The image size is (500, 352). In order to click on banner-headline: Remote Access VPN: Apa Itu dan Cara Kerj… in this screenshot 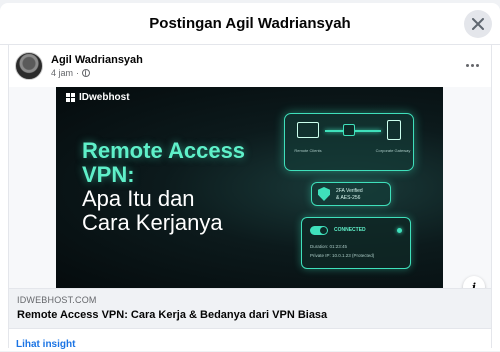, I will do `click(163, 187)`.